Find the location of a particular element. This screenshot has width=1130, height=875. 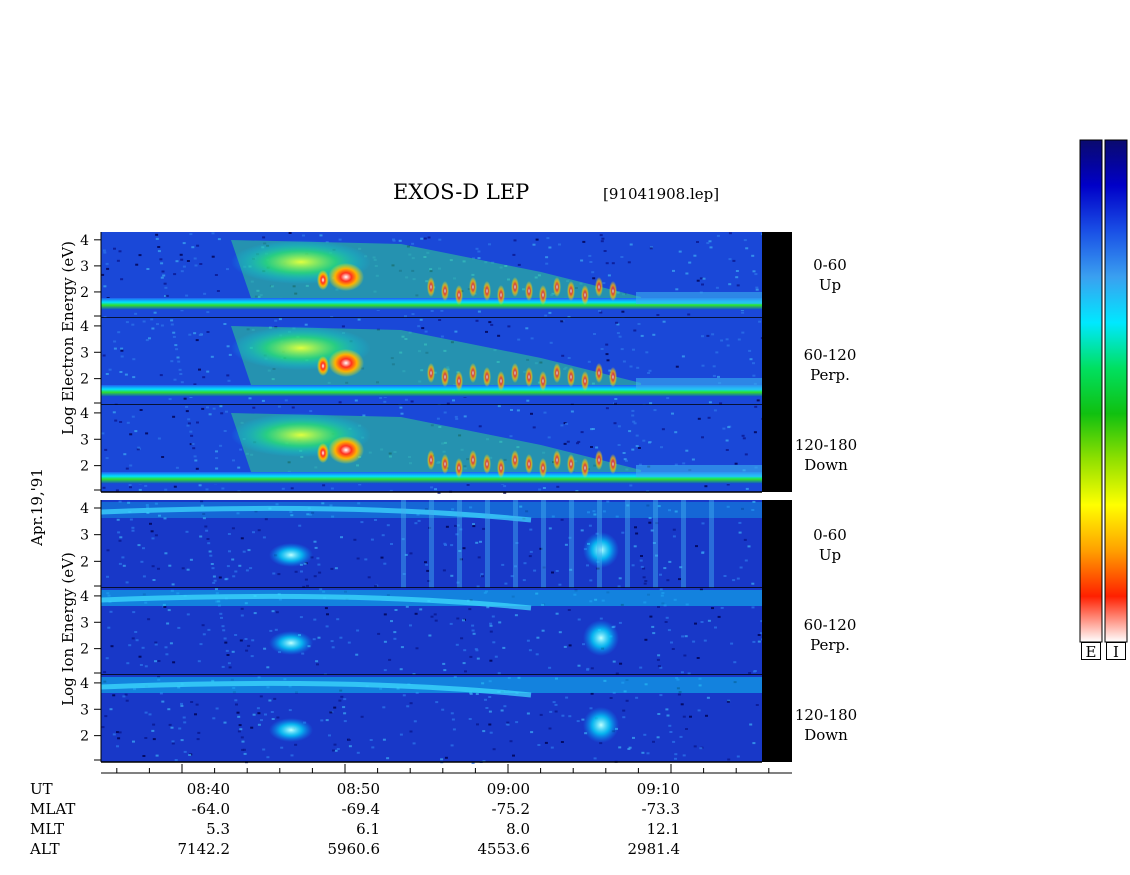

vertical-streak is located at coordinates (543, 544).